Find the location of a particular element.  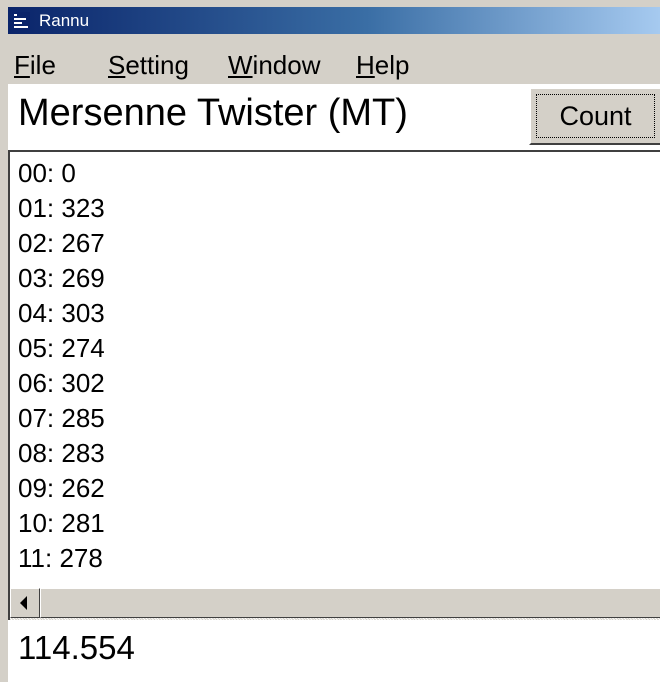

menu-window: Window is located at coordinates (274, 65).